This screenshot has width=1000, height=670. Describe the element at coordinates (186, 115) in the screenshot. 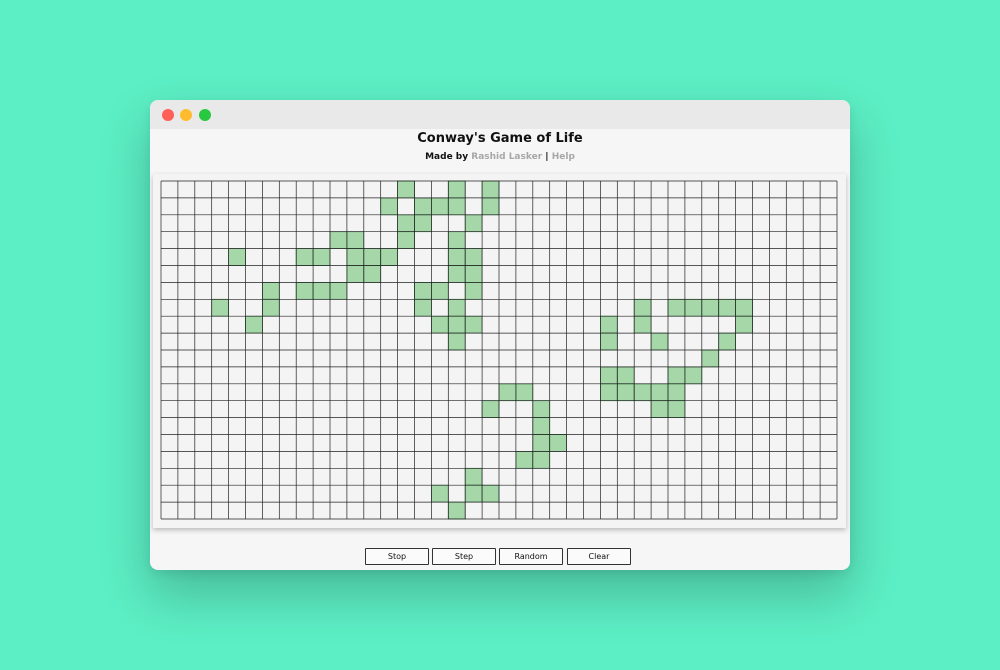

I see `minimize-window-button` at that location.